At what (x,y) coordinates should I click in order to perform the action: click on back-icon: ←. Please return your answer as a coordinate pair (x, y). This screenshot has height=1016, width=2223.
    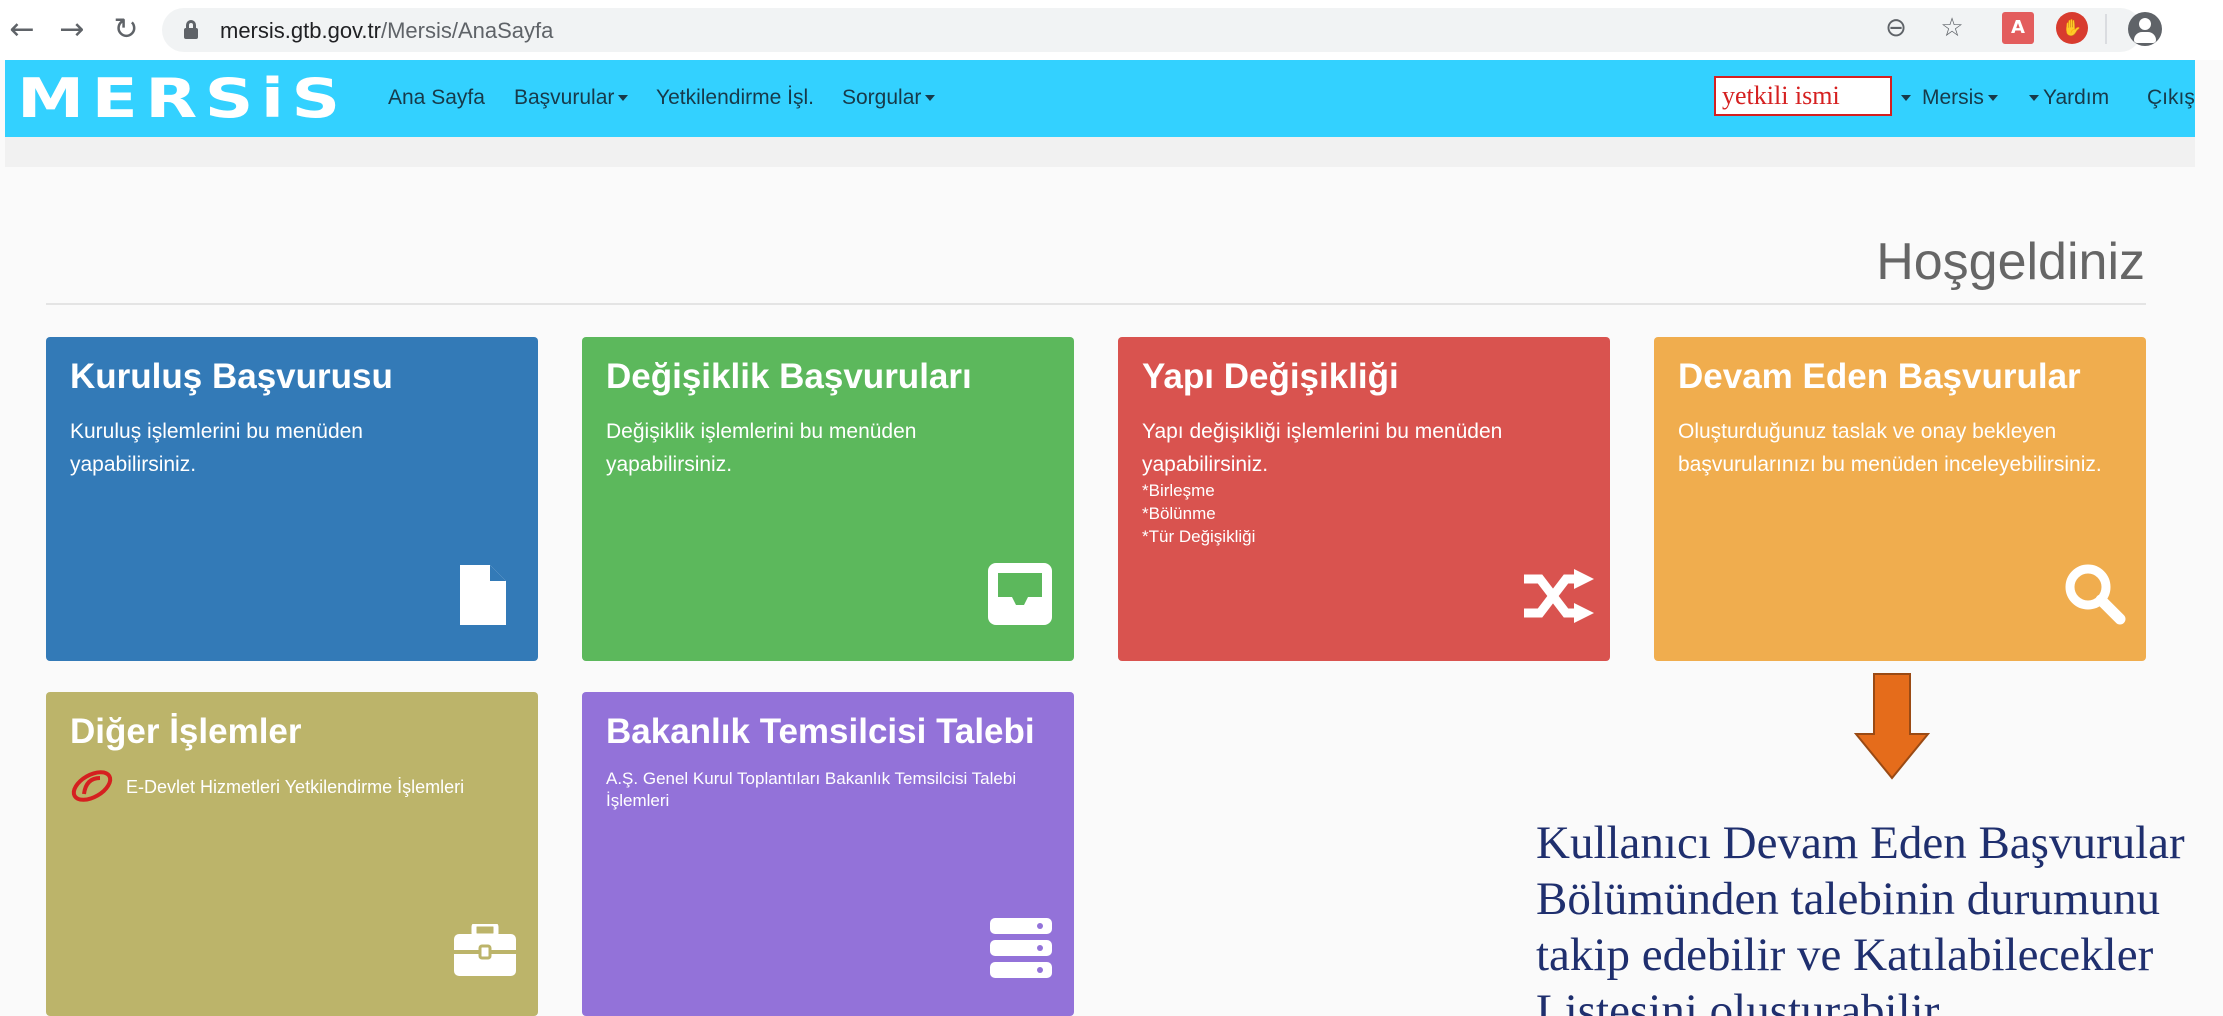
    Looking at the image, I should click on (22, 30).